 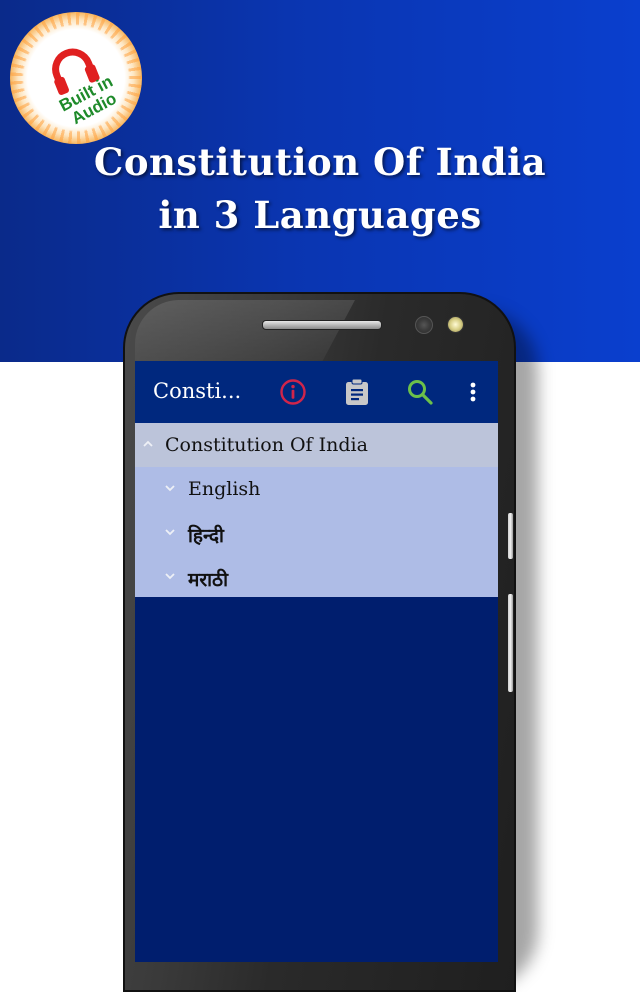 What do you see at coordinates (316, 576) in the screenshot?
I see `tree-item-marathi: मराठी` at bounding box center [316, 576].